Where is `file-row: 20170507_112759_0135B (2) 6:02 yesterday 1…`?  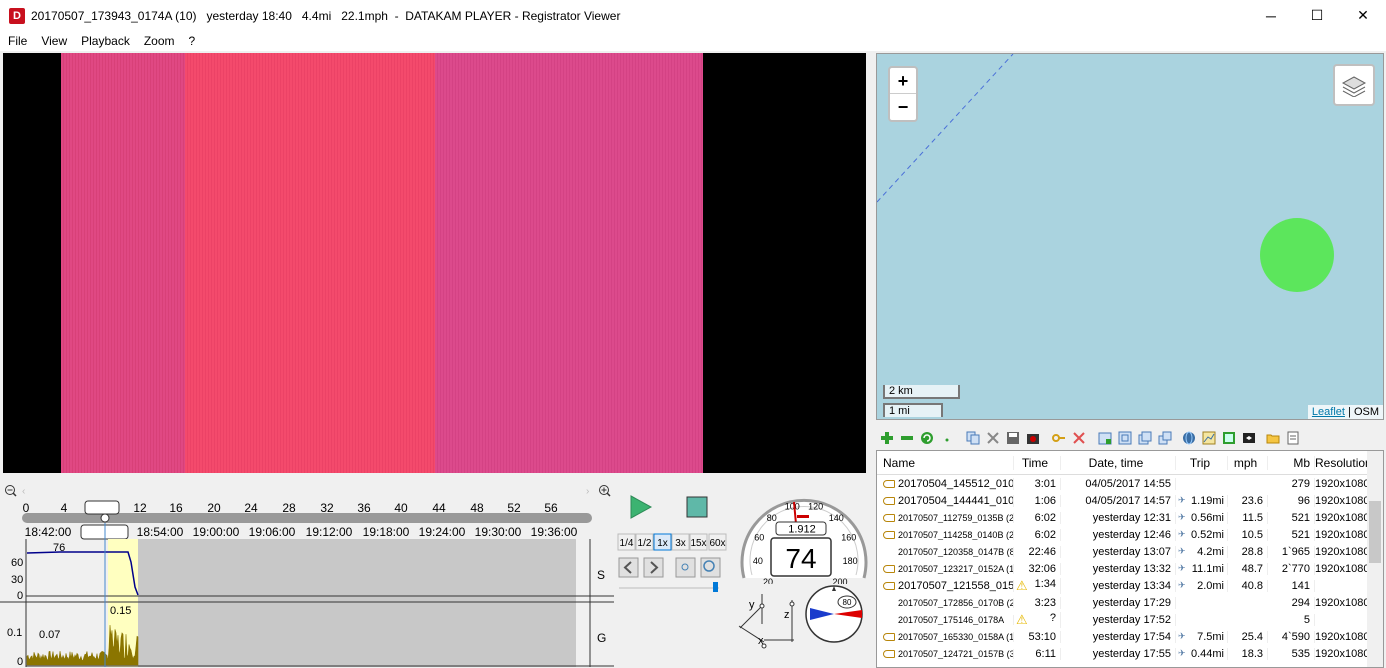
file-row: 20170507_112759_0135B (2) 6:02 yesterday 1… is located at coordinates (1130, 517).